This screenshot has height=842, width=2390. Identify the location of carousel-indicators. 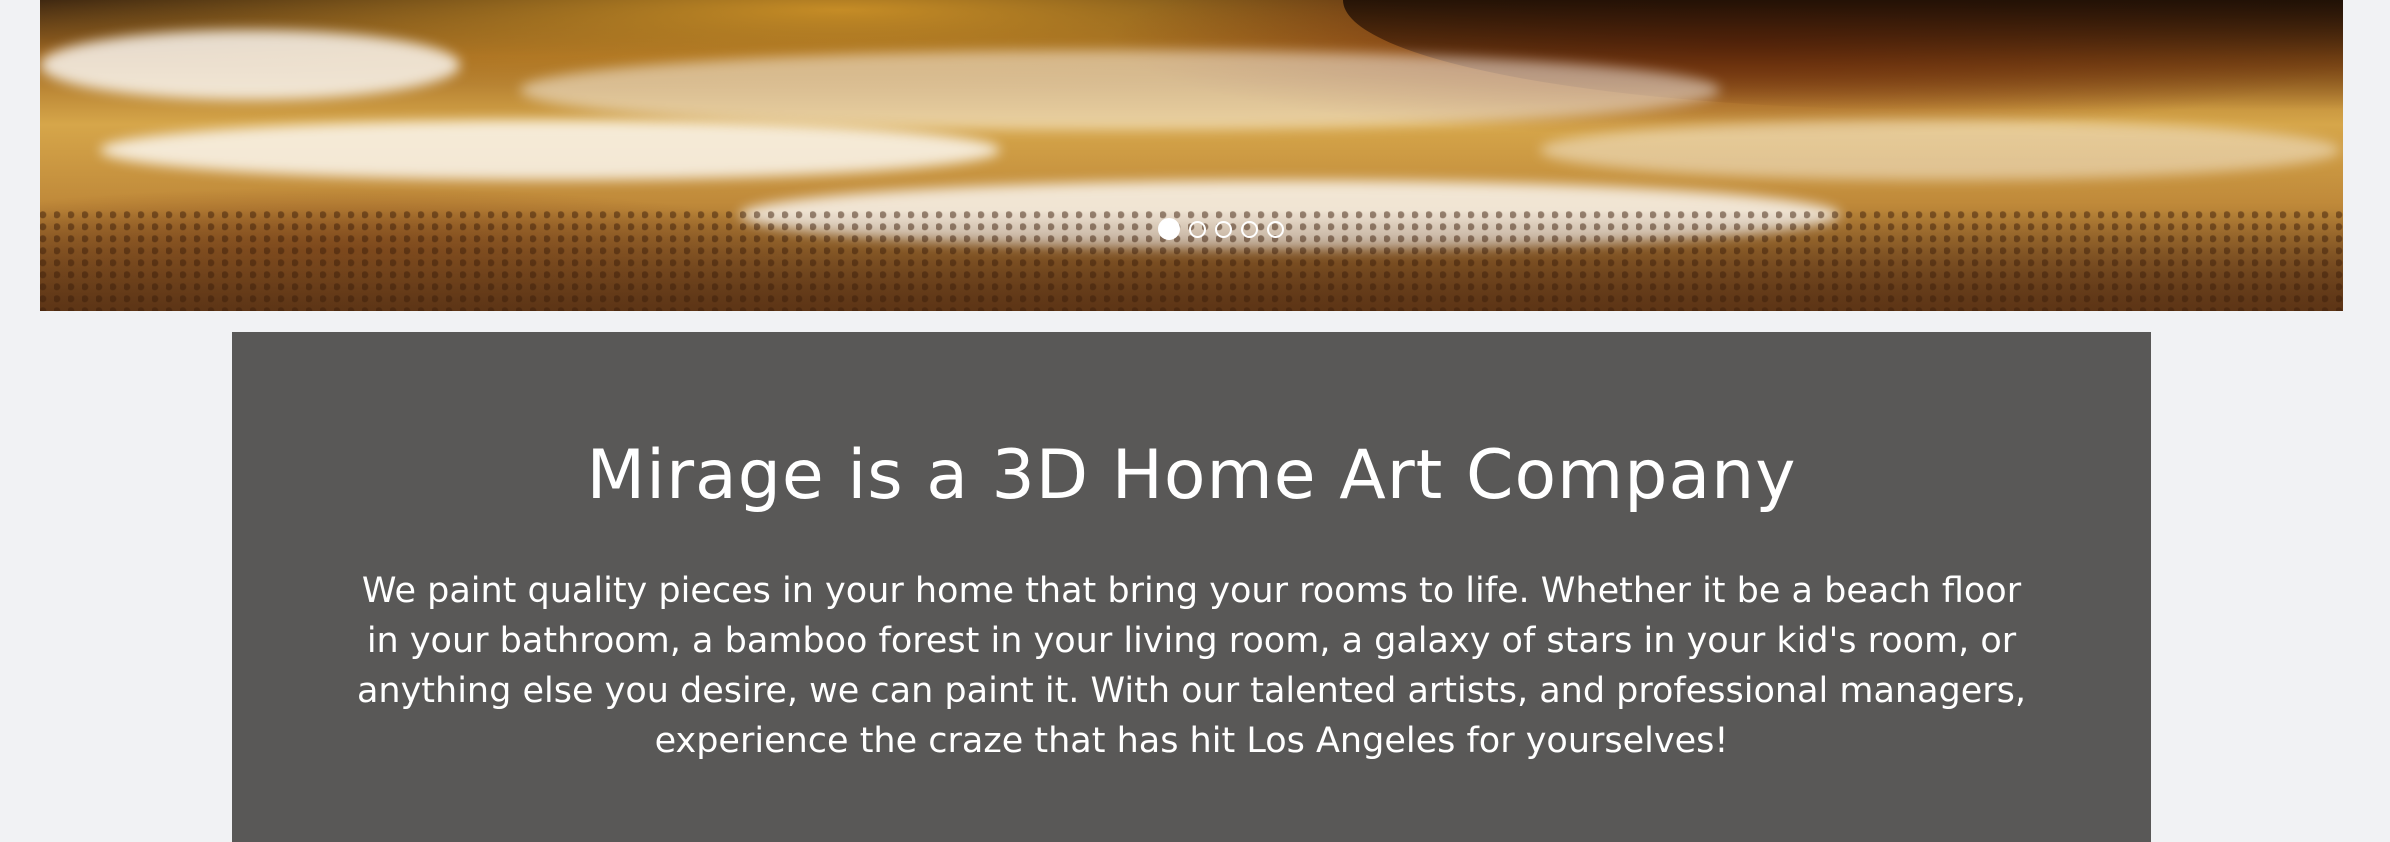
(1221, 229).